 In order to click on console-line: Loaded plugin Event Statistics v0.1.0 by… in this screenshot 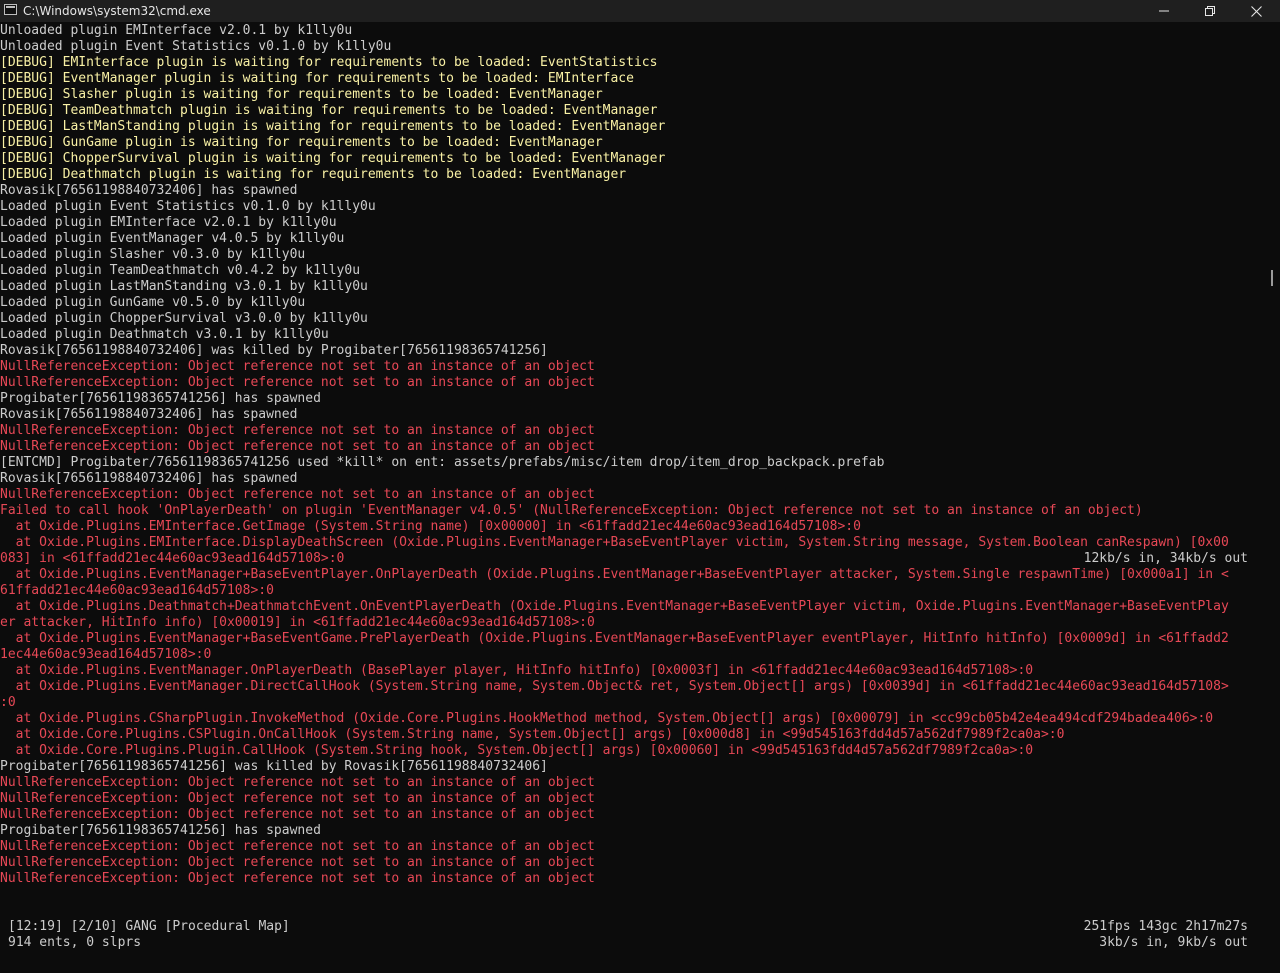, I will do `click(188, 206)`.